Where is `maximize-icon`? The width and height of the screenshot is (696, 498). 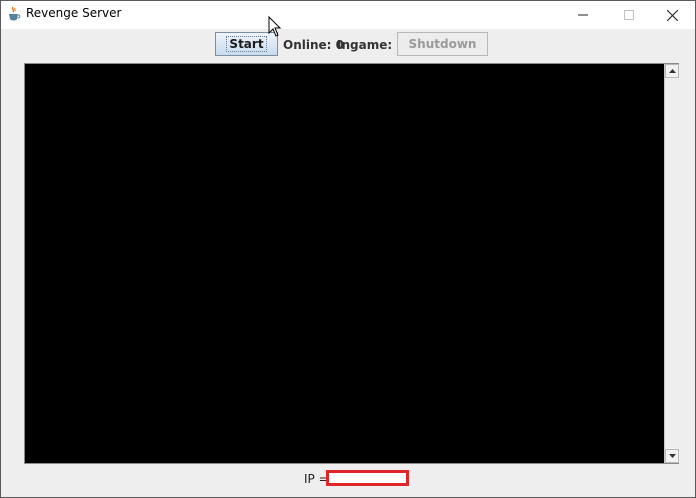
maximize-icon is located at coordinates (629, 15).